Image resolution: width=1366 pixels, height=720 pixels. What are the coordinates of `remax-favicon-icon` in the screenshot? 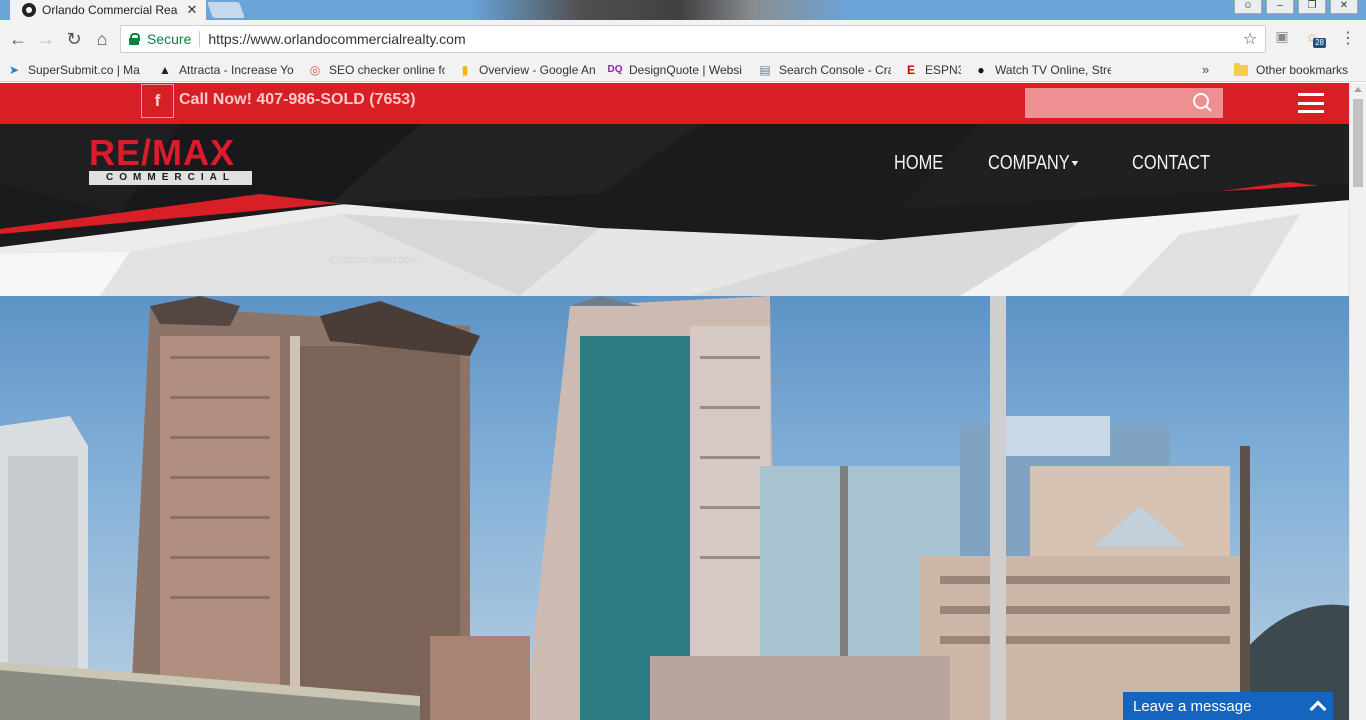 It's located at (29, 10).